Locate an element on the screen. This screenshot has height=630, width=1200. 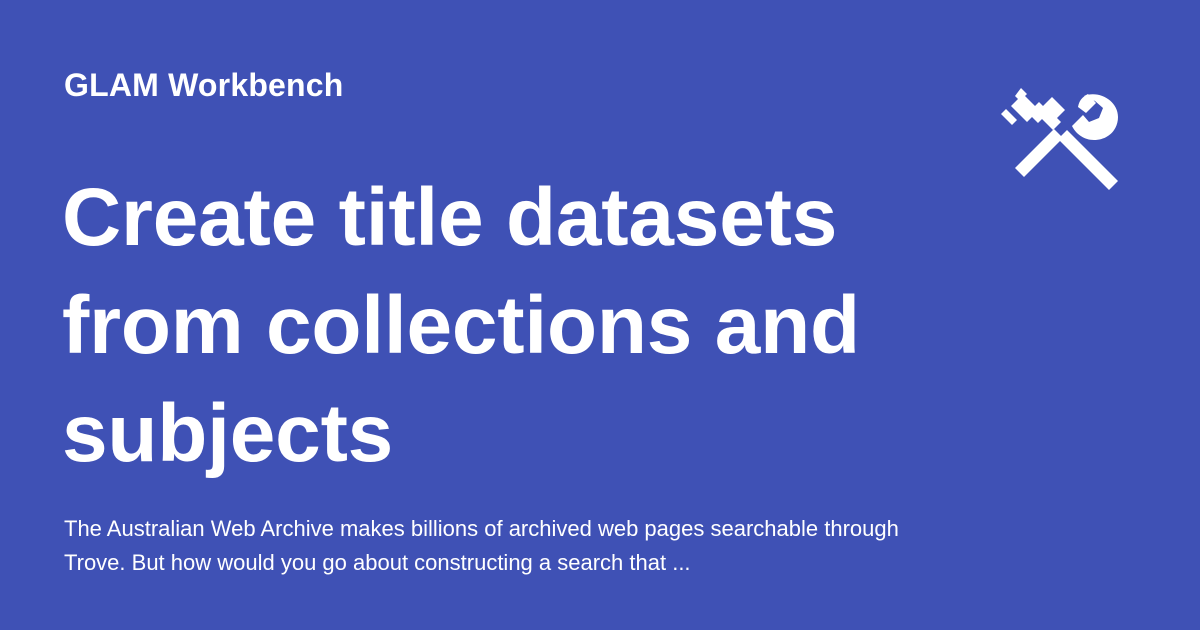
tools-icon is located at coordinates (1064, 138).